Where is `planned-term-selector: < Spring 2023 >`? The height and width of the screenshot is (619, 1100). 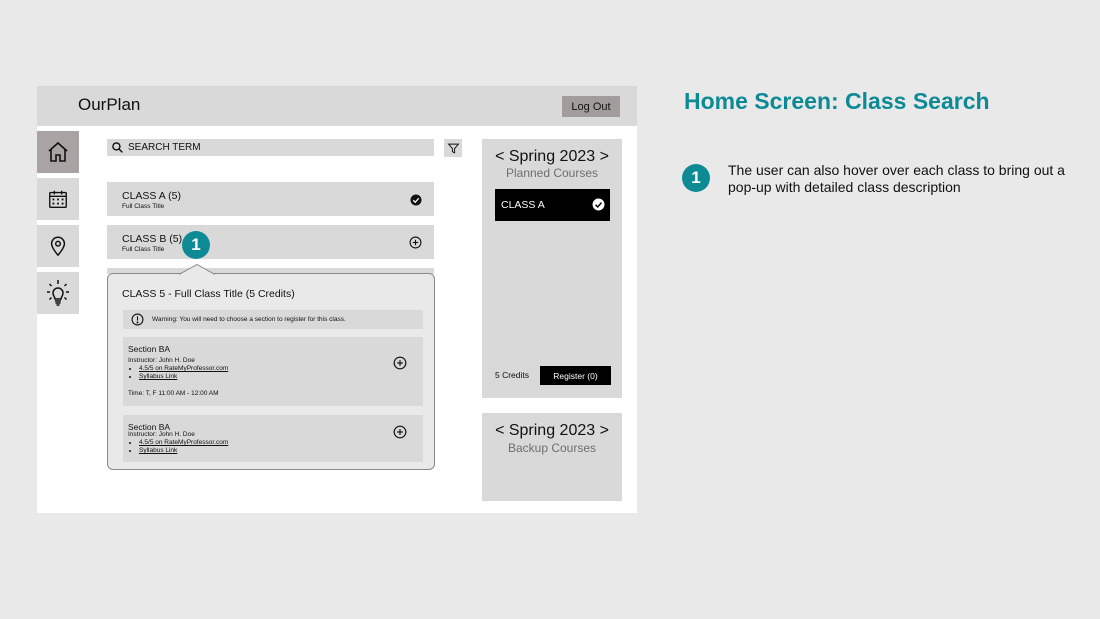
planned-term-selector: < Spring 2023 > is located at coordinates (552, 157).